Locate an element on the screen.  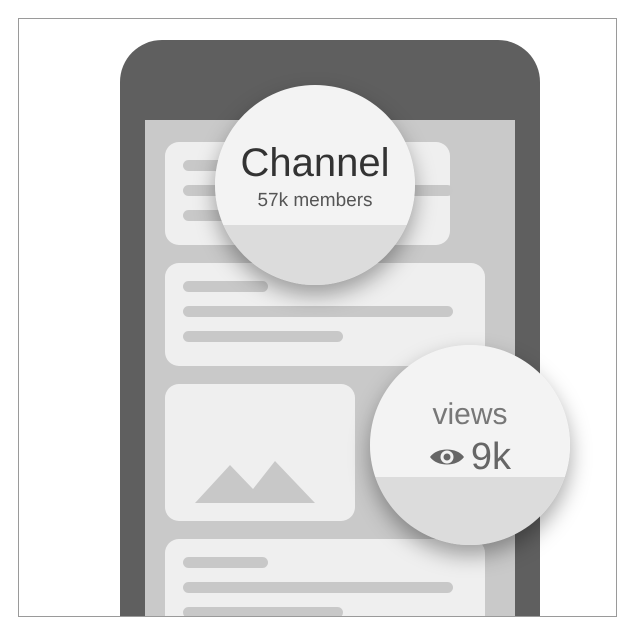
channel-title: Channel is located at coordinates (315, 163).